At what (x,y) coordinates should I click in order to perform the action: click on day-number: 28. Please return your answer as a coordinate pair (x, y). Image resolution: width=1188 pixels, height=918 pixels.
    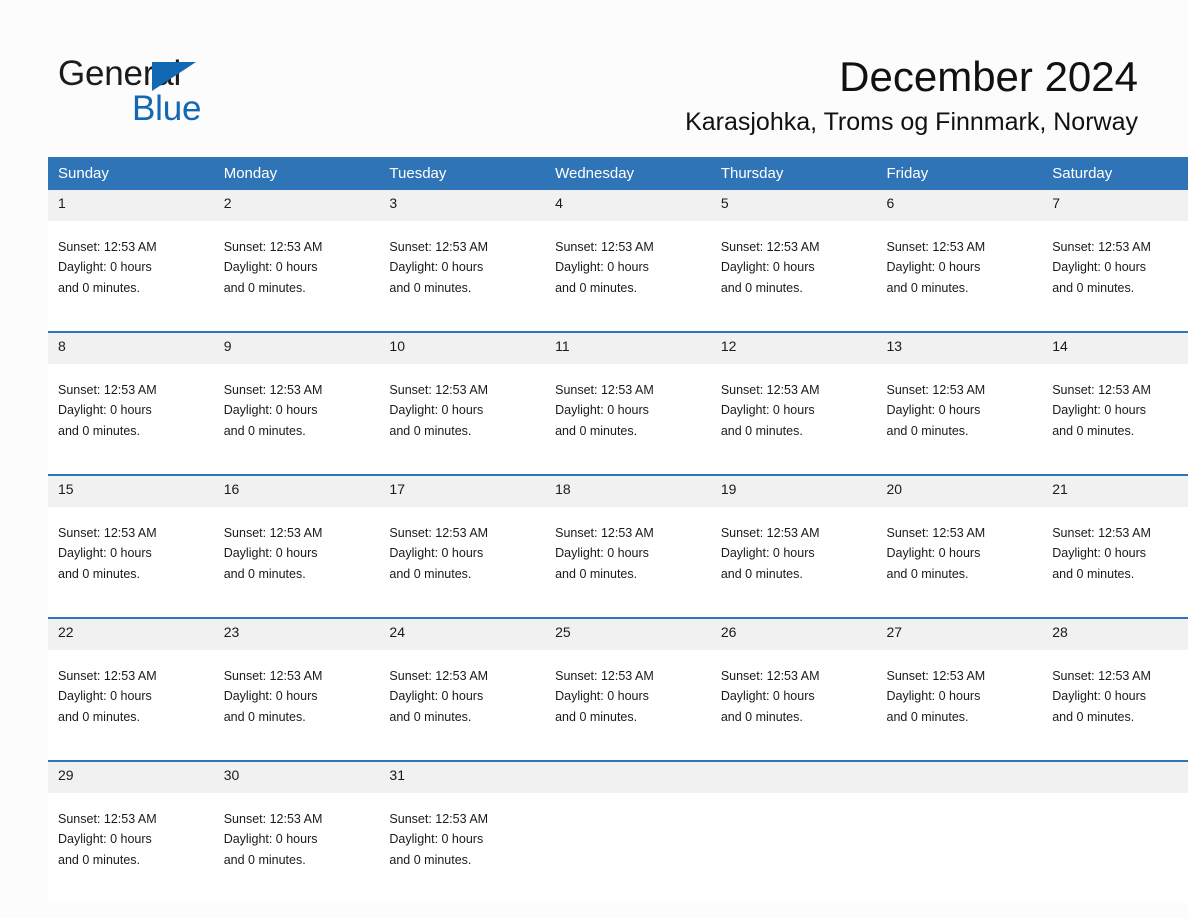
    Looking at the image, I should click on (1115, 633).